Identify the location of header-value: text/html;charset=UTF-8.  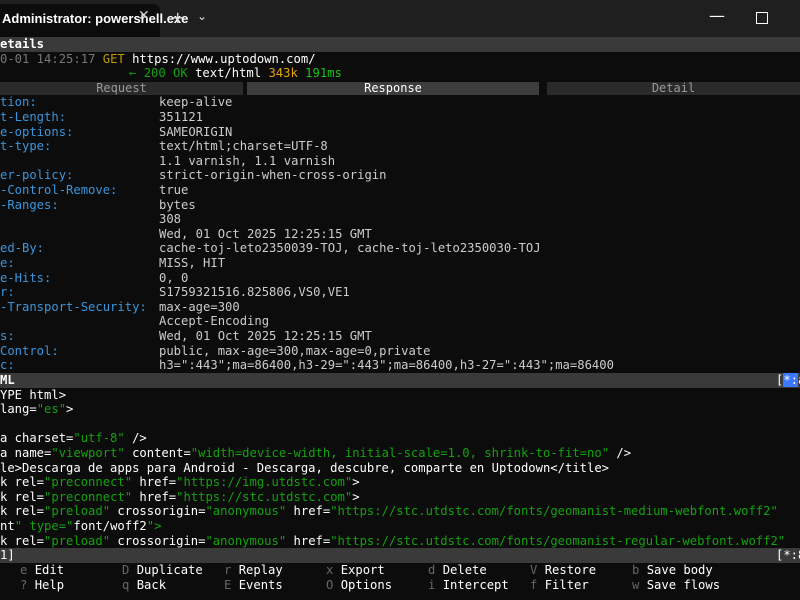
(243, 146).